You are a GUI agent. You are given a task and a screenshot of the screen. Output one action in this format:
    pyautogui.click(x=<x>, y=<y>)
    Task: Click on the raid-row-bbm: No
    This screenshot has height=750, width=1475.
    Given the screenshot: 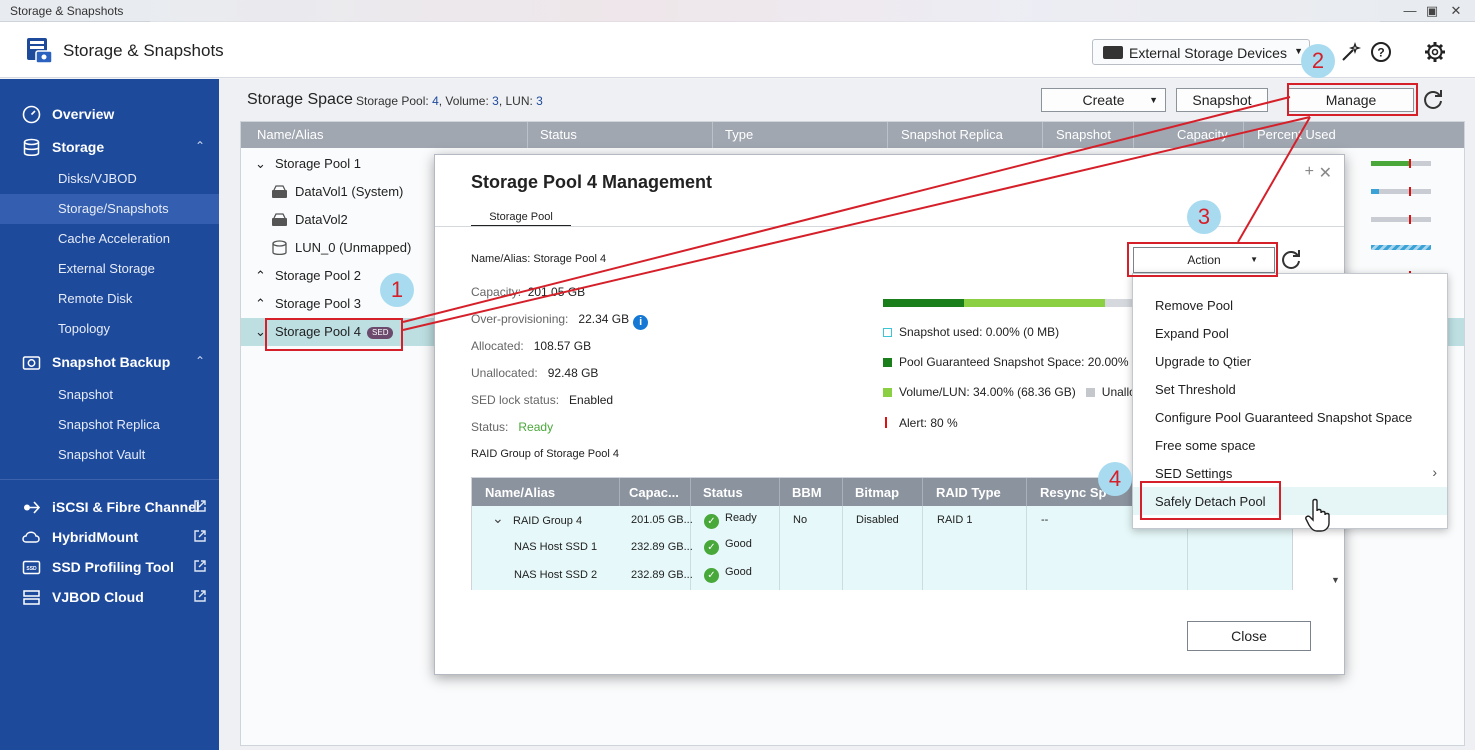 What is the action you would take?
    pyautogui.click(x=800, y=520)
    